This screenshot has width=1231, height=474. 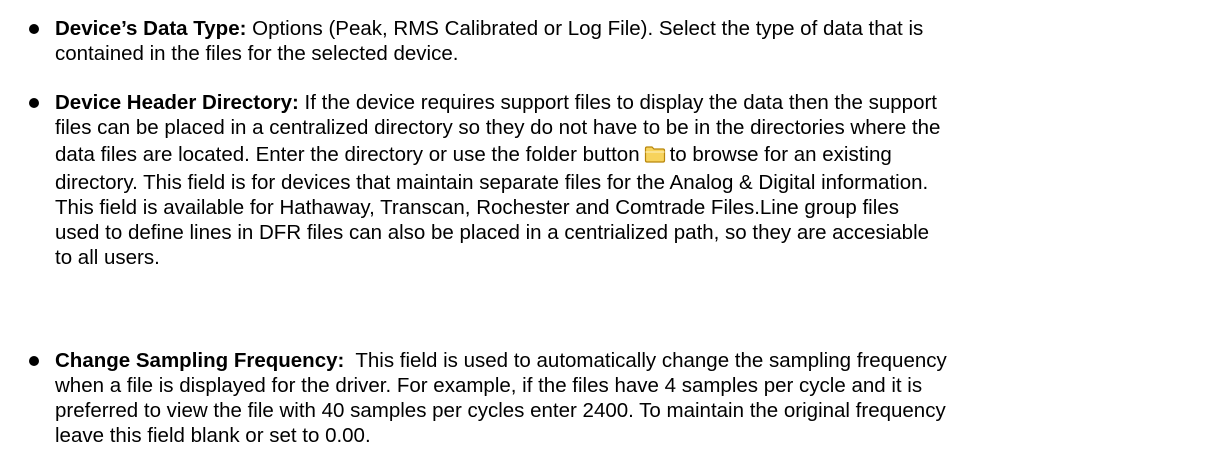 What do you see at coordinates (107, 257) in the screenshot?
I see `text-line: to all users.` at bounding box center [107, 257].